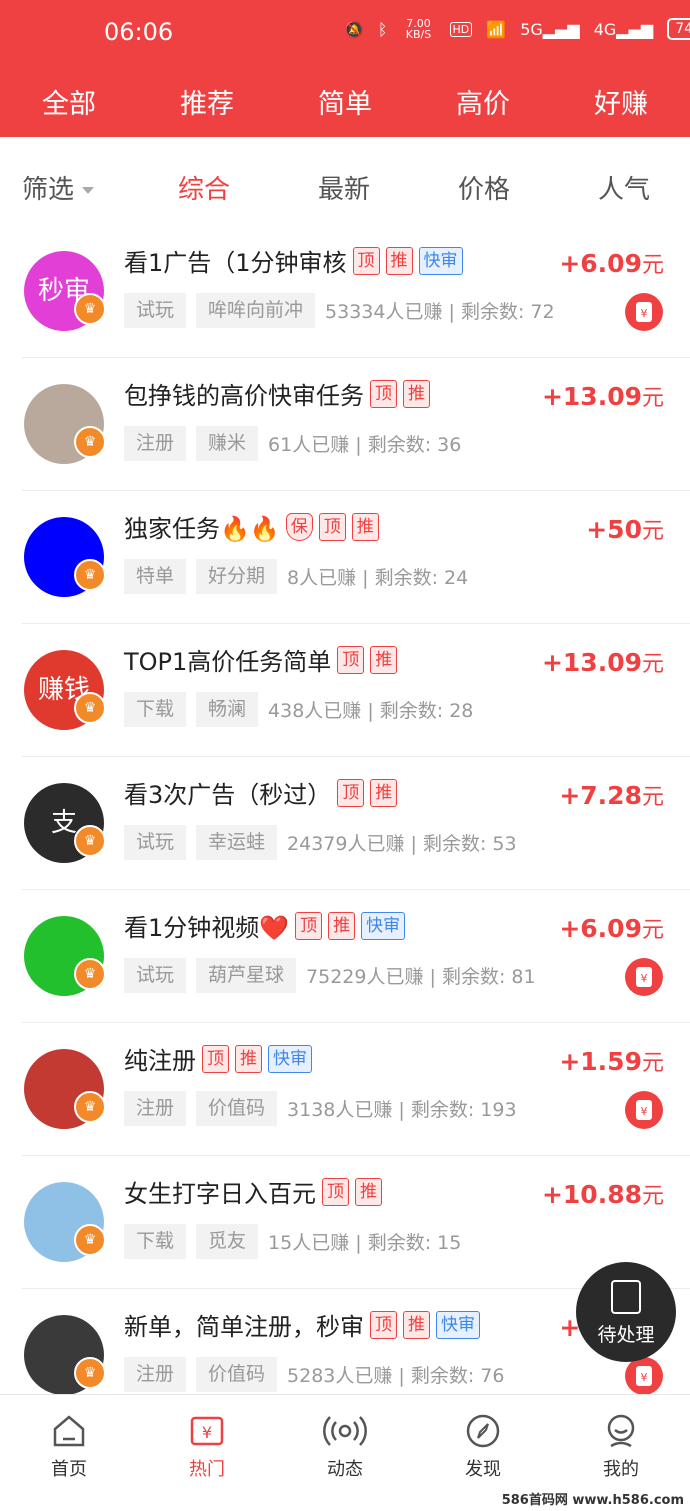 The width and height of the screenshot is (690, 1511). Describe the element at coordinates (207, 1469) in the screenshot. I see `bottom-tab-label: 热门` at that location.